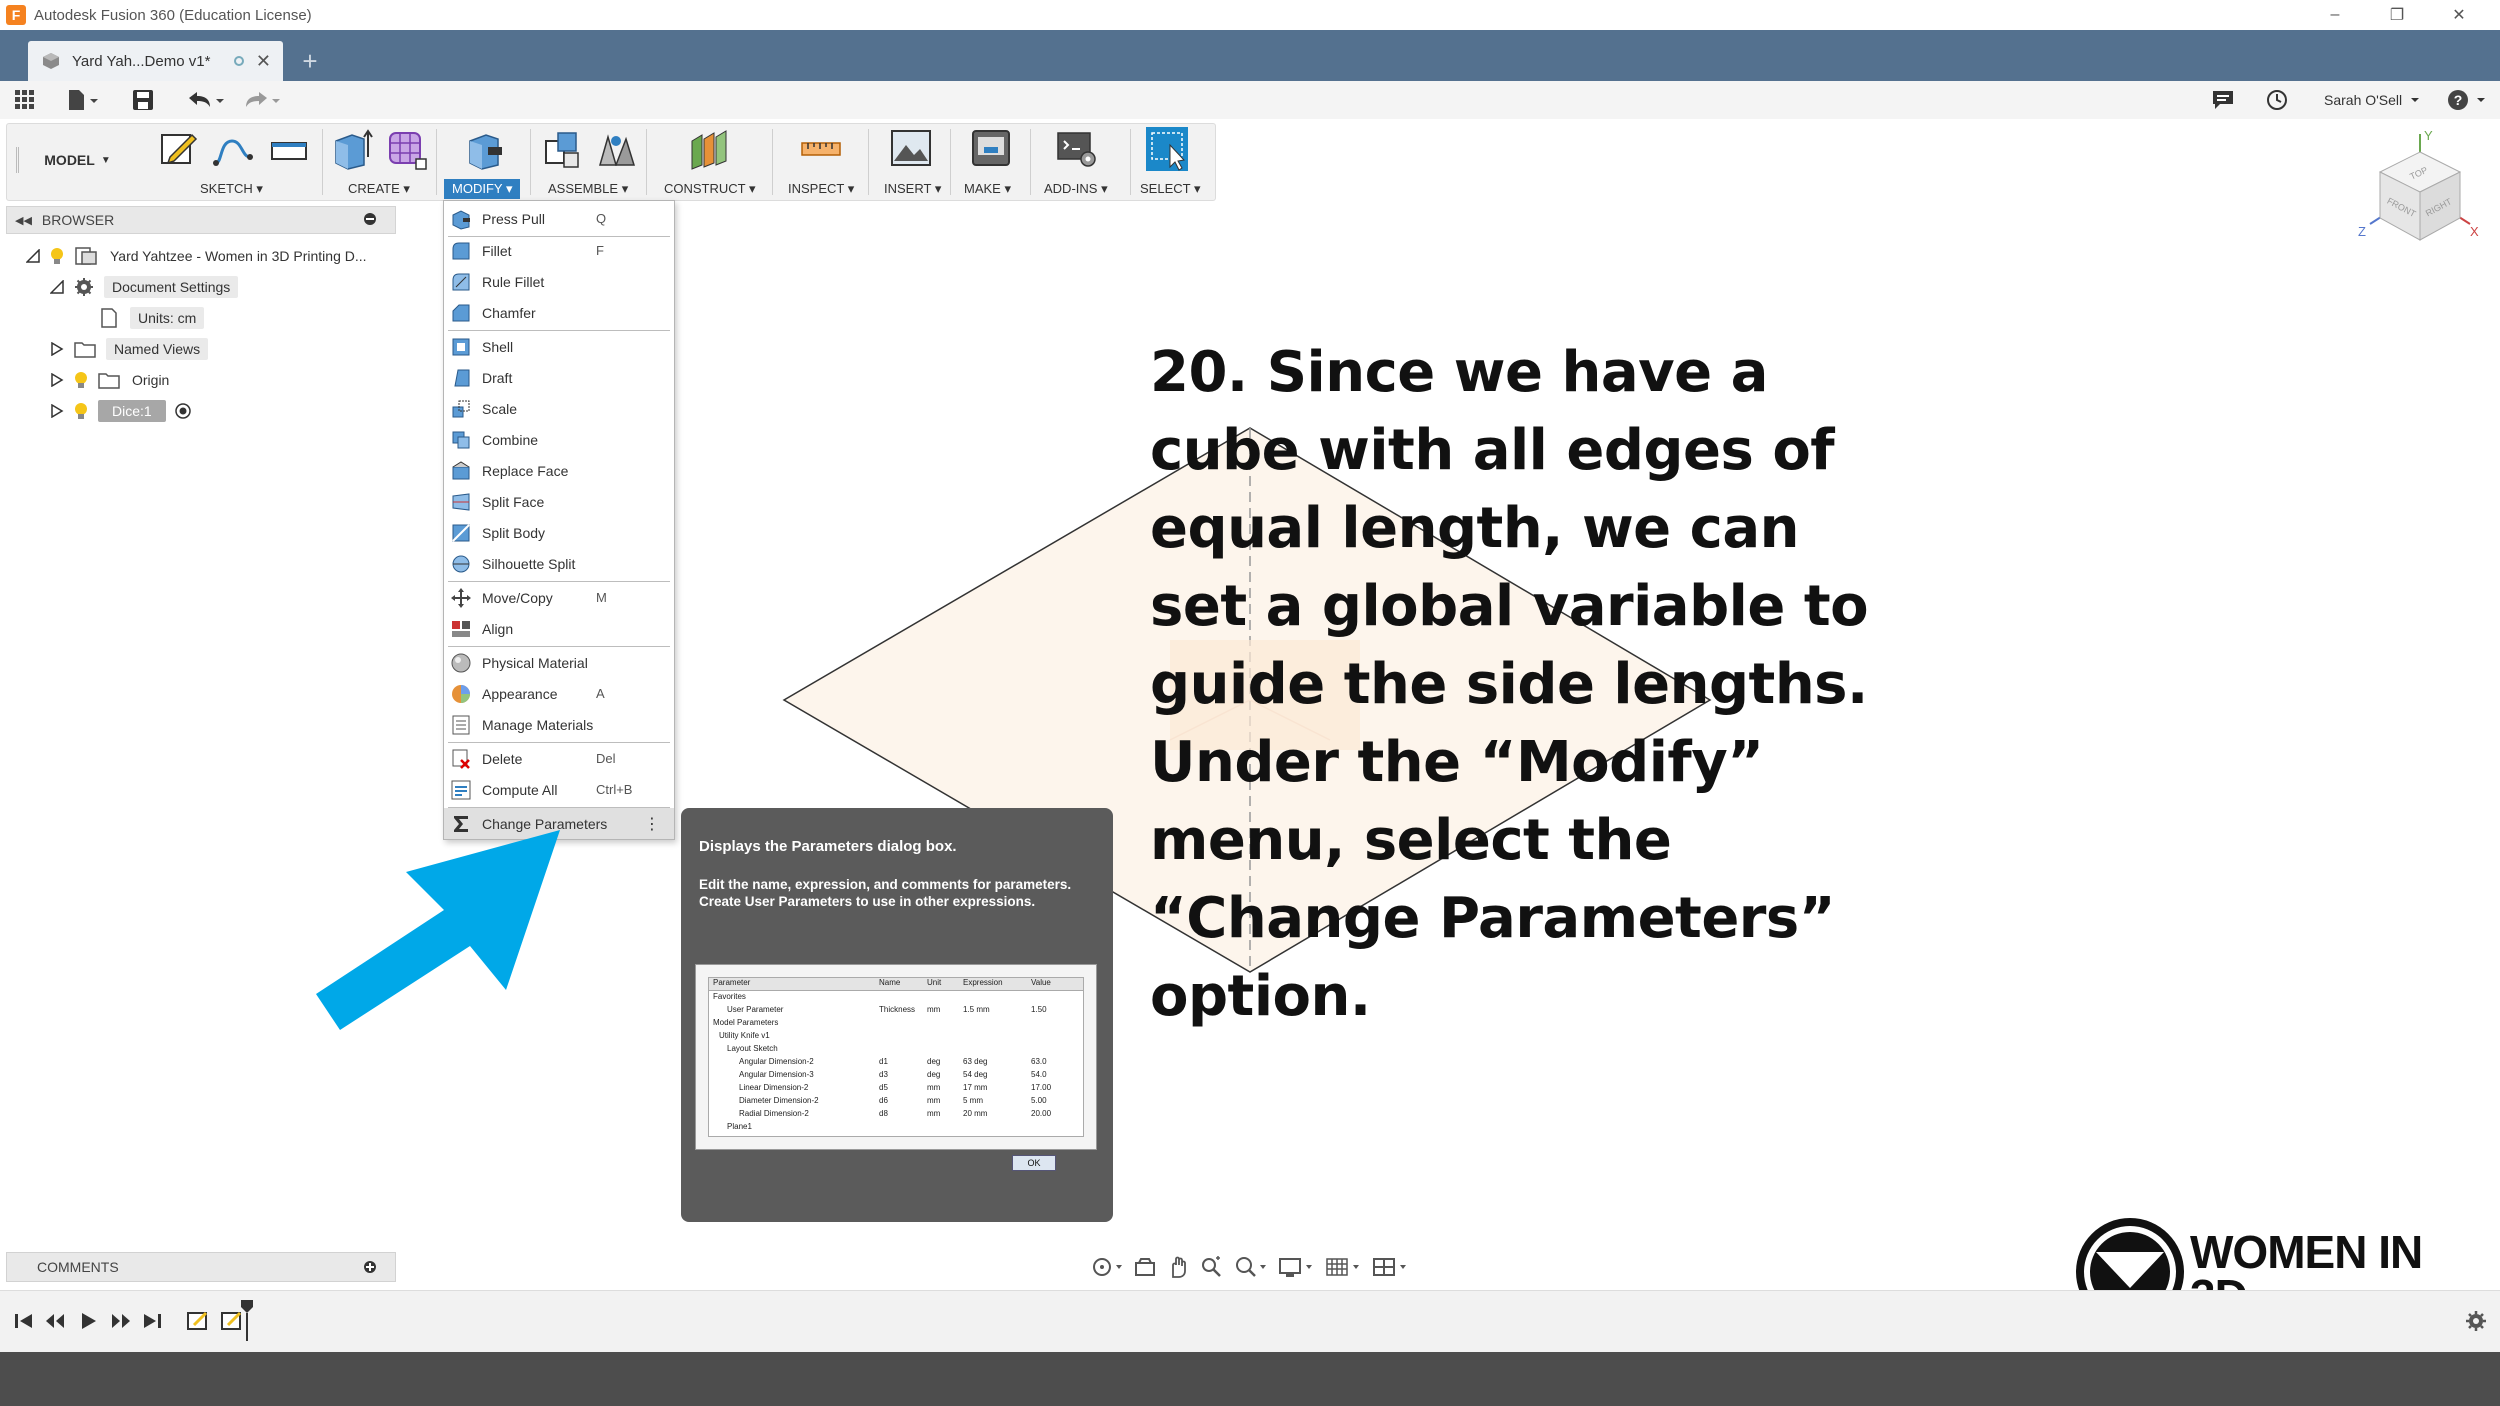  Describe the element at coordinates (559, 377) in the screenshot. I see `menu-item-draft: Draft` at that location.